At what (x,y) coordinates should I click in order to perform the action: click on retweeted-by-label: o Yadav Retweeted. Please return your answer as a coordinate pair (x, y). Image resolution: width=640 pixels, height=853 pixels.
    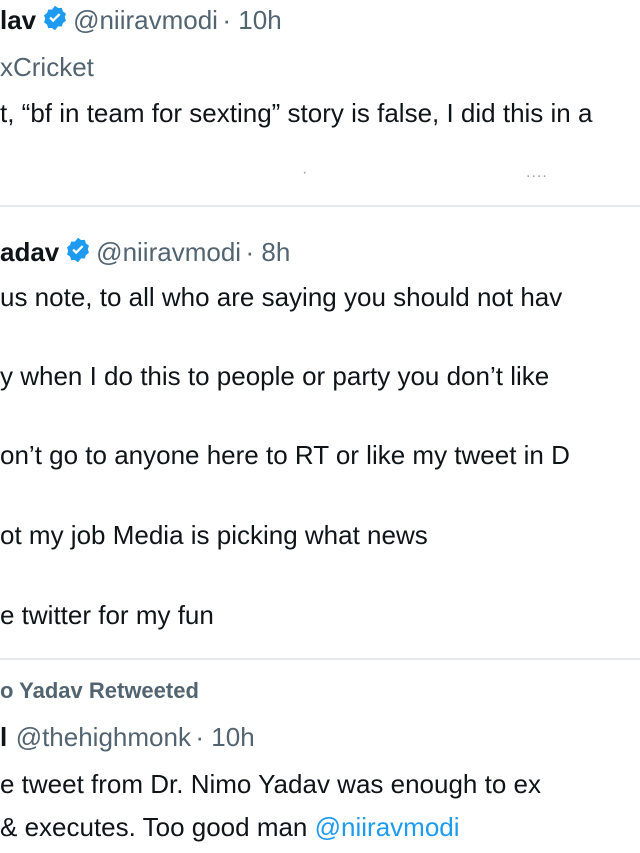
    Looking at the image, I should click on (99, 690).